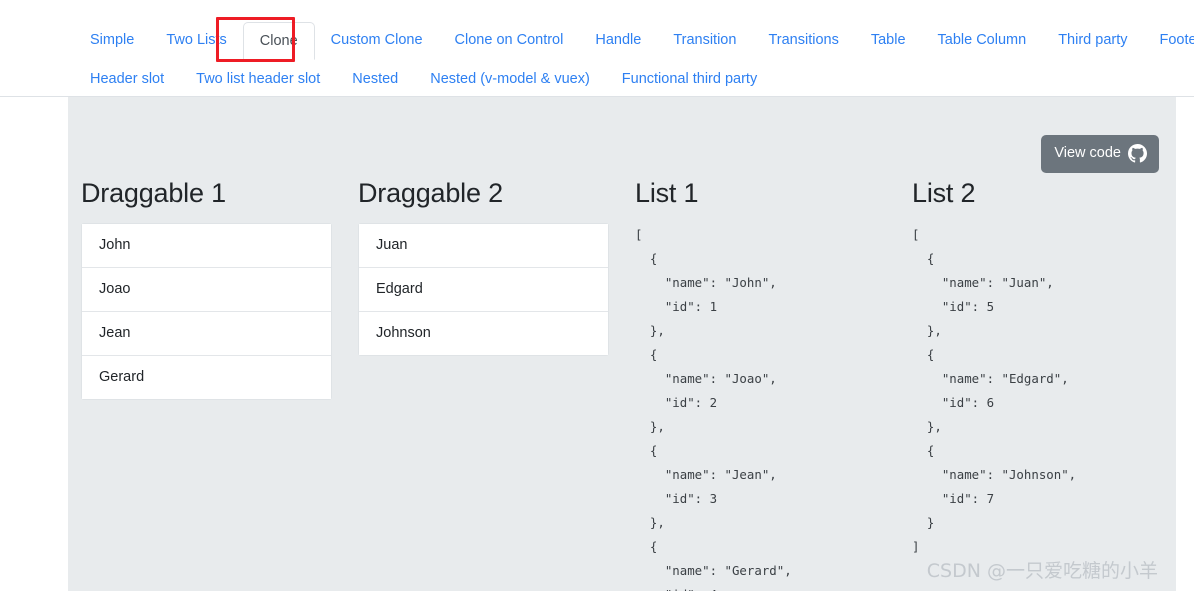 The height and width of the screenshot is (591, 1194). I want to click on nav-tab-custom-clone: Custom Clone, so click(377, 40).